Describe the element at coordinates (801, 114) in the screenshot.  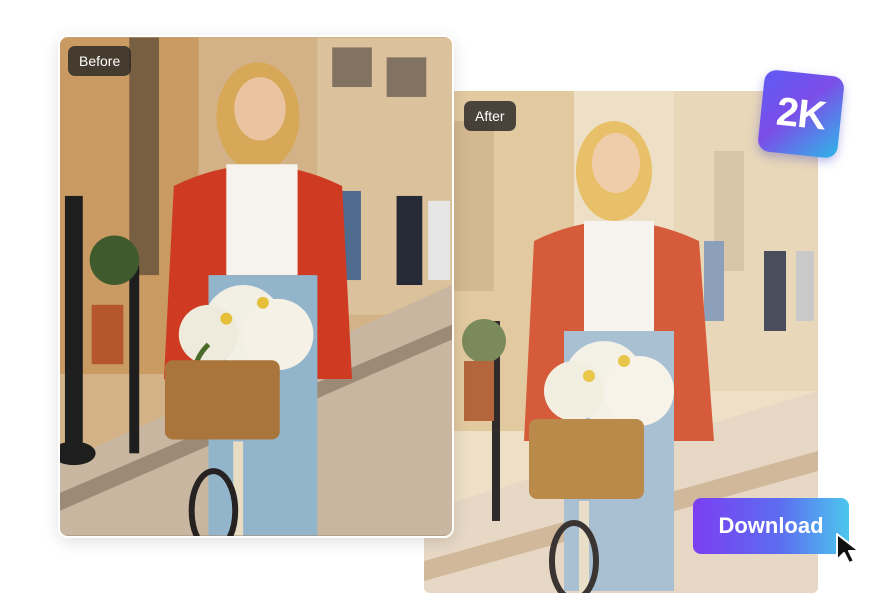
I see `resolution-2k-badge: 2K` at that location.